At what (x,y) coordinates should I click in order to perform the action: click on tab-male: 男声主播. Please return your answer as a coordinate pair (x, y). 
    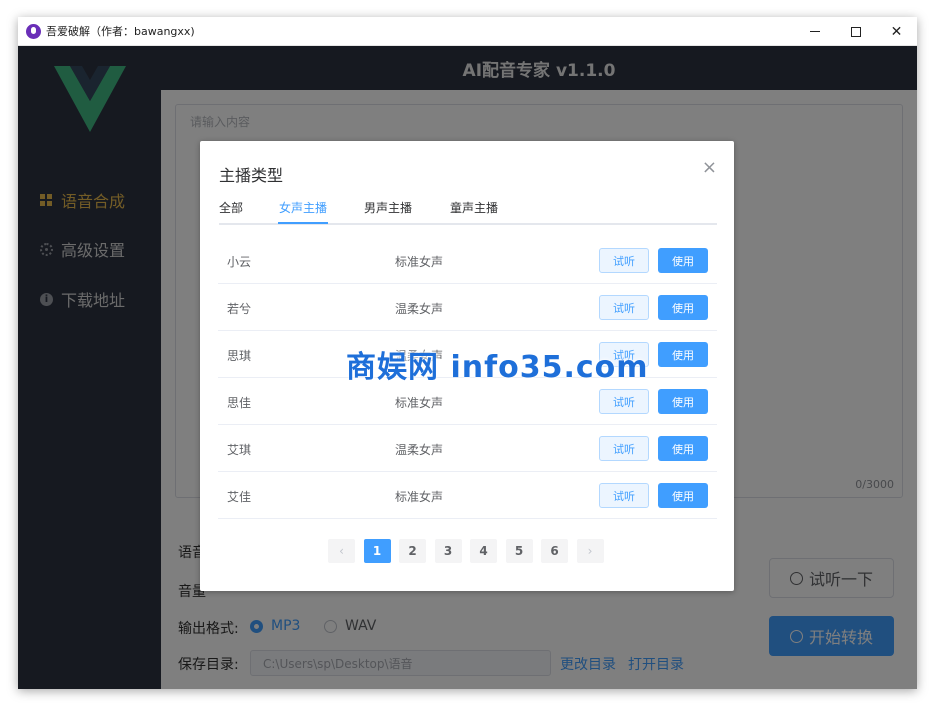
    Looking at the image, I should click on (388, 207).